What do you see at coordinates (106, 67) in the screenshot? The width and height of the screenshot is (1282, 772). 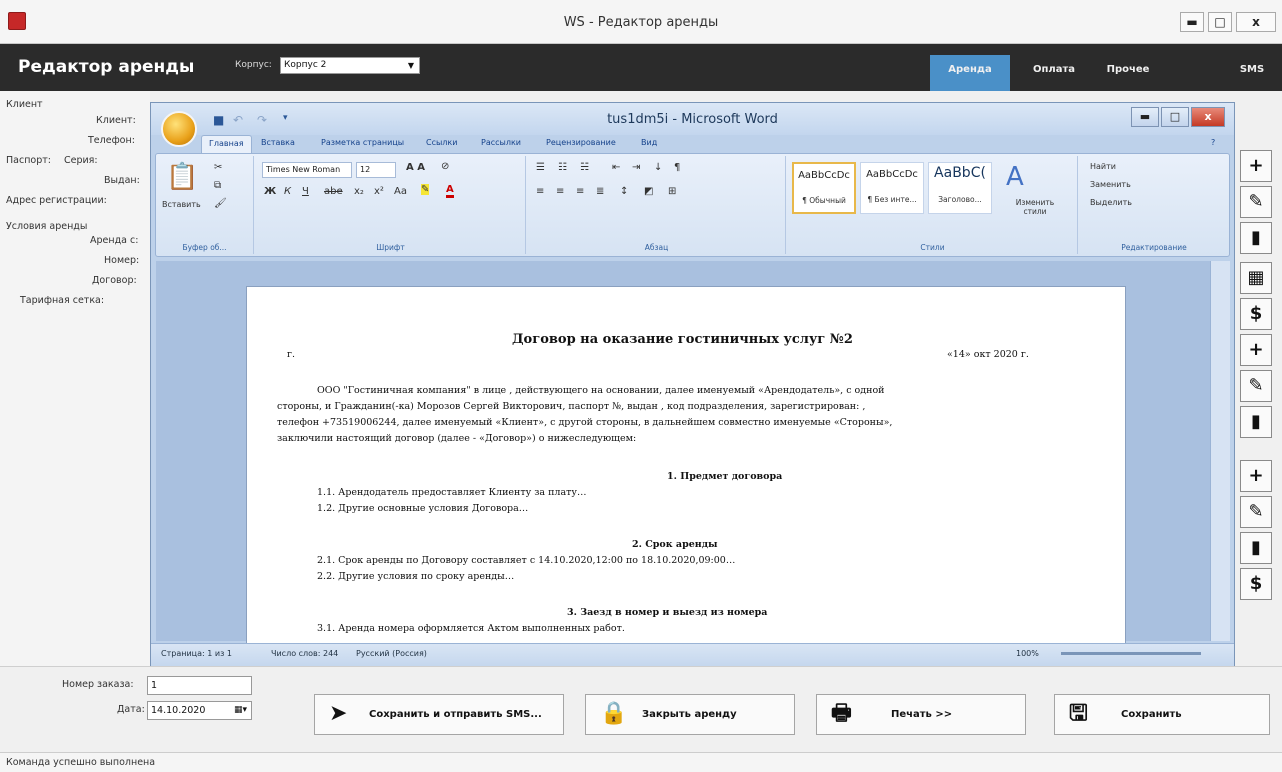 I see `page-title: Редактор аренды` at bounding box center [106, 67].